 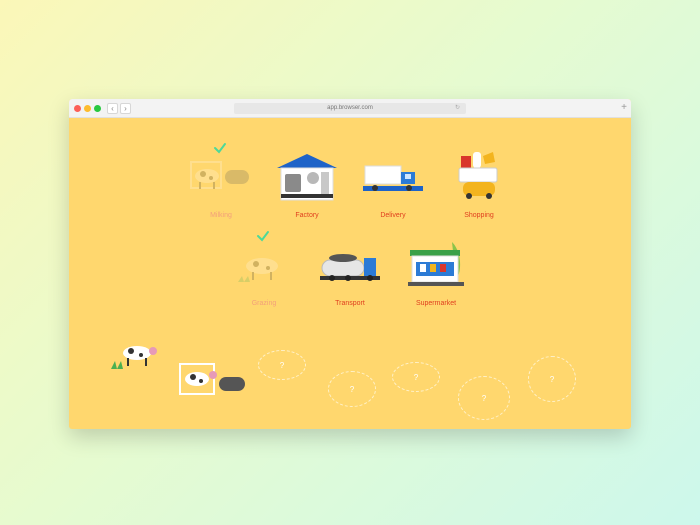 I want to click on delivery-truck-icon, so click(x=393, y=178).